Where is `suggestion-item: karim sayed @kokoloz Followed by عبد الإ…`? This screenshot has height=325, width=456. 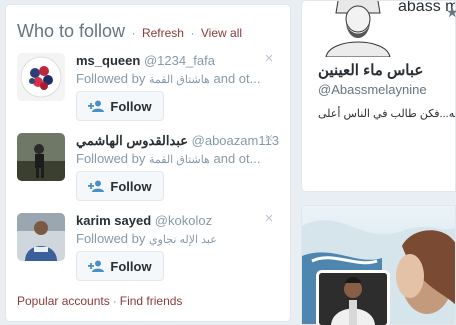
suggestion-item: karim sayed @kokoloz Followed by عبد الإ… is located at coordinates (147, 248).